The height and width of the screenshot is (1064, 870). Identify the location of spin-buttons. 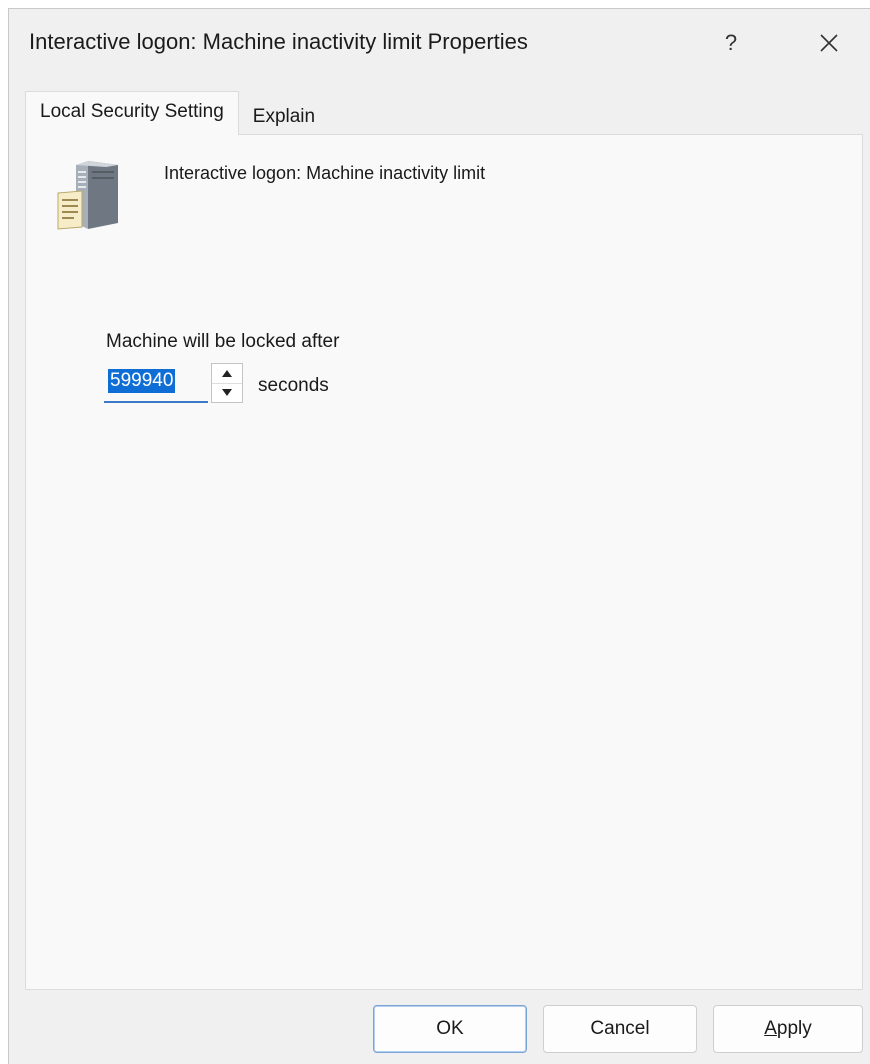
(227, 383).